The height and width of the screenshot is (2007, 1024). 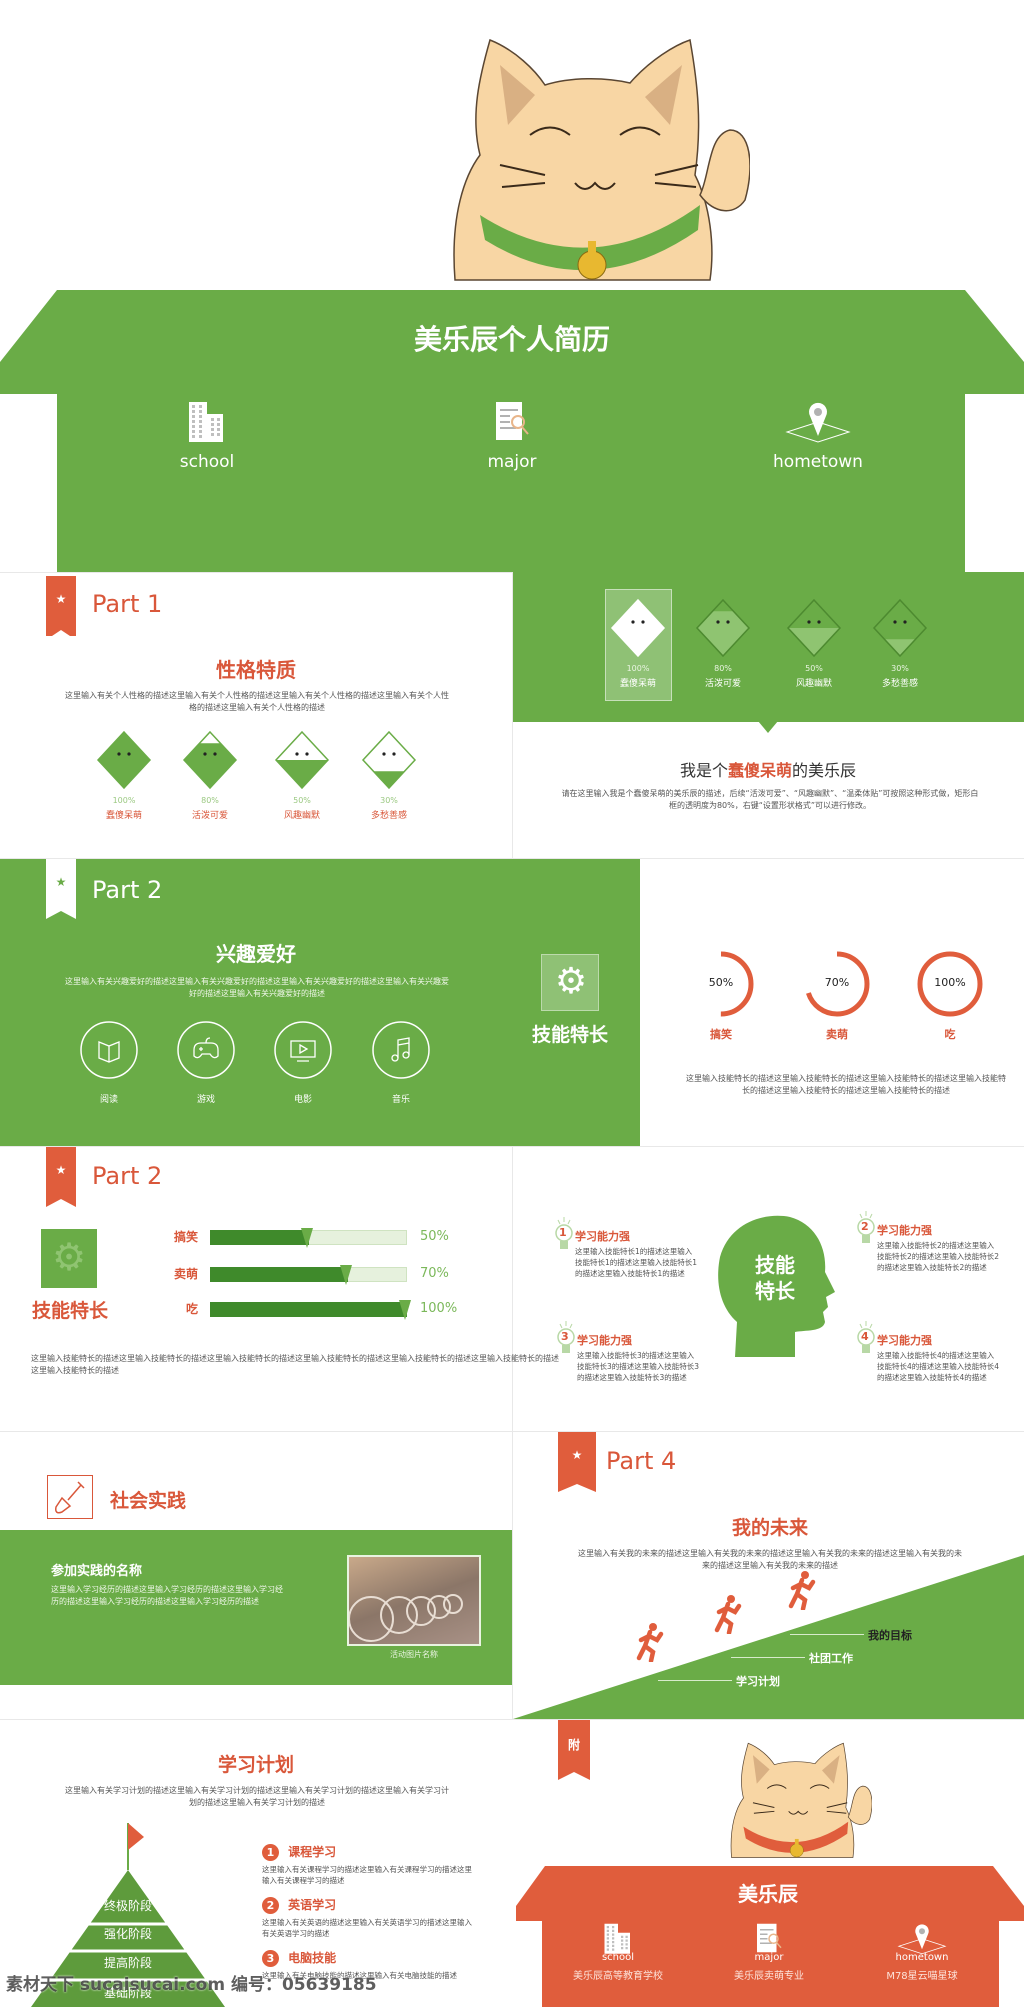 I want to click on trait-selector-1: 80% 活泼可爱, so click(x=723, y=642).